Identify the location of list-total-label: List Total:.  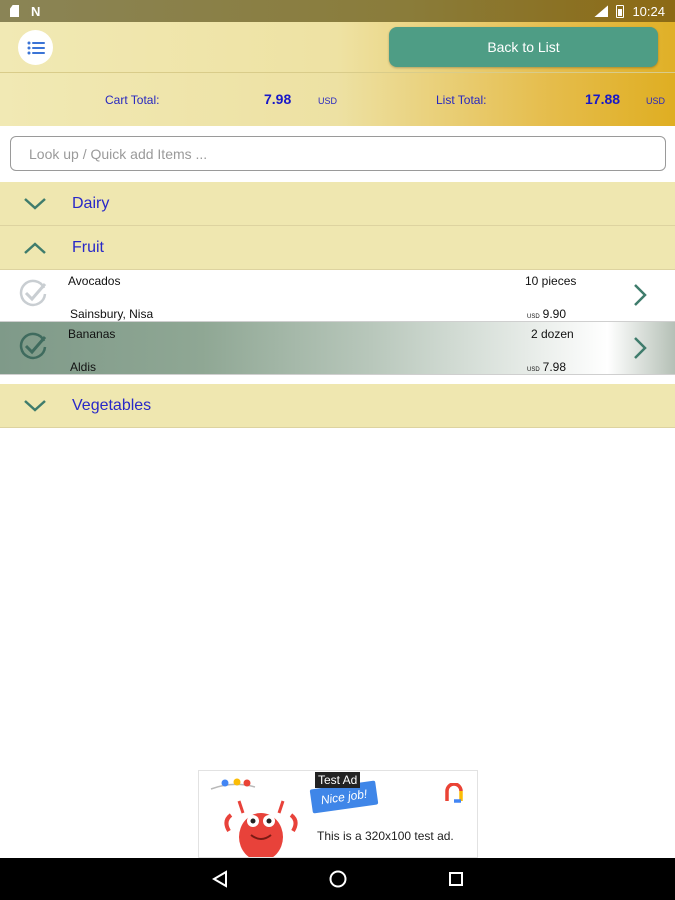
(461, 100).